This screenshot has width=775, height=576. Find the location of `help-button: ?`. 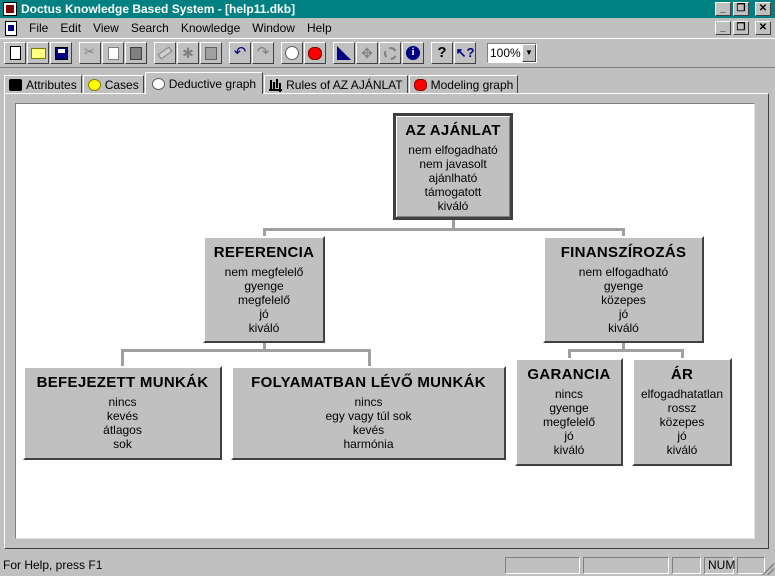

help-button: ? is located at coordinates (442, 53).